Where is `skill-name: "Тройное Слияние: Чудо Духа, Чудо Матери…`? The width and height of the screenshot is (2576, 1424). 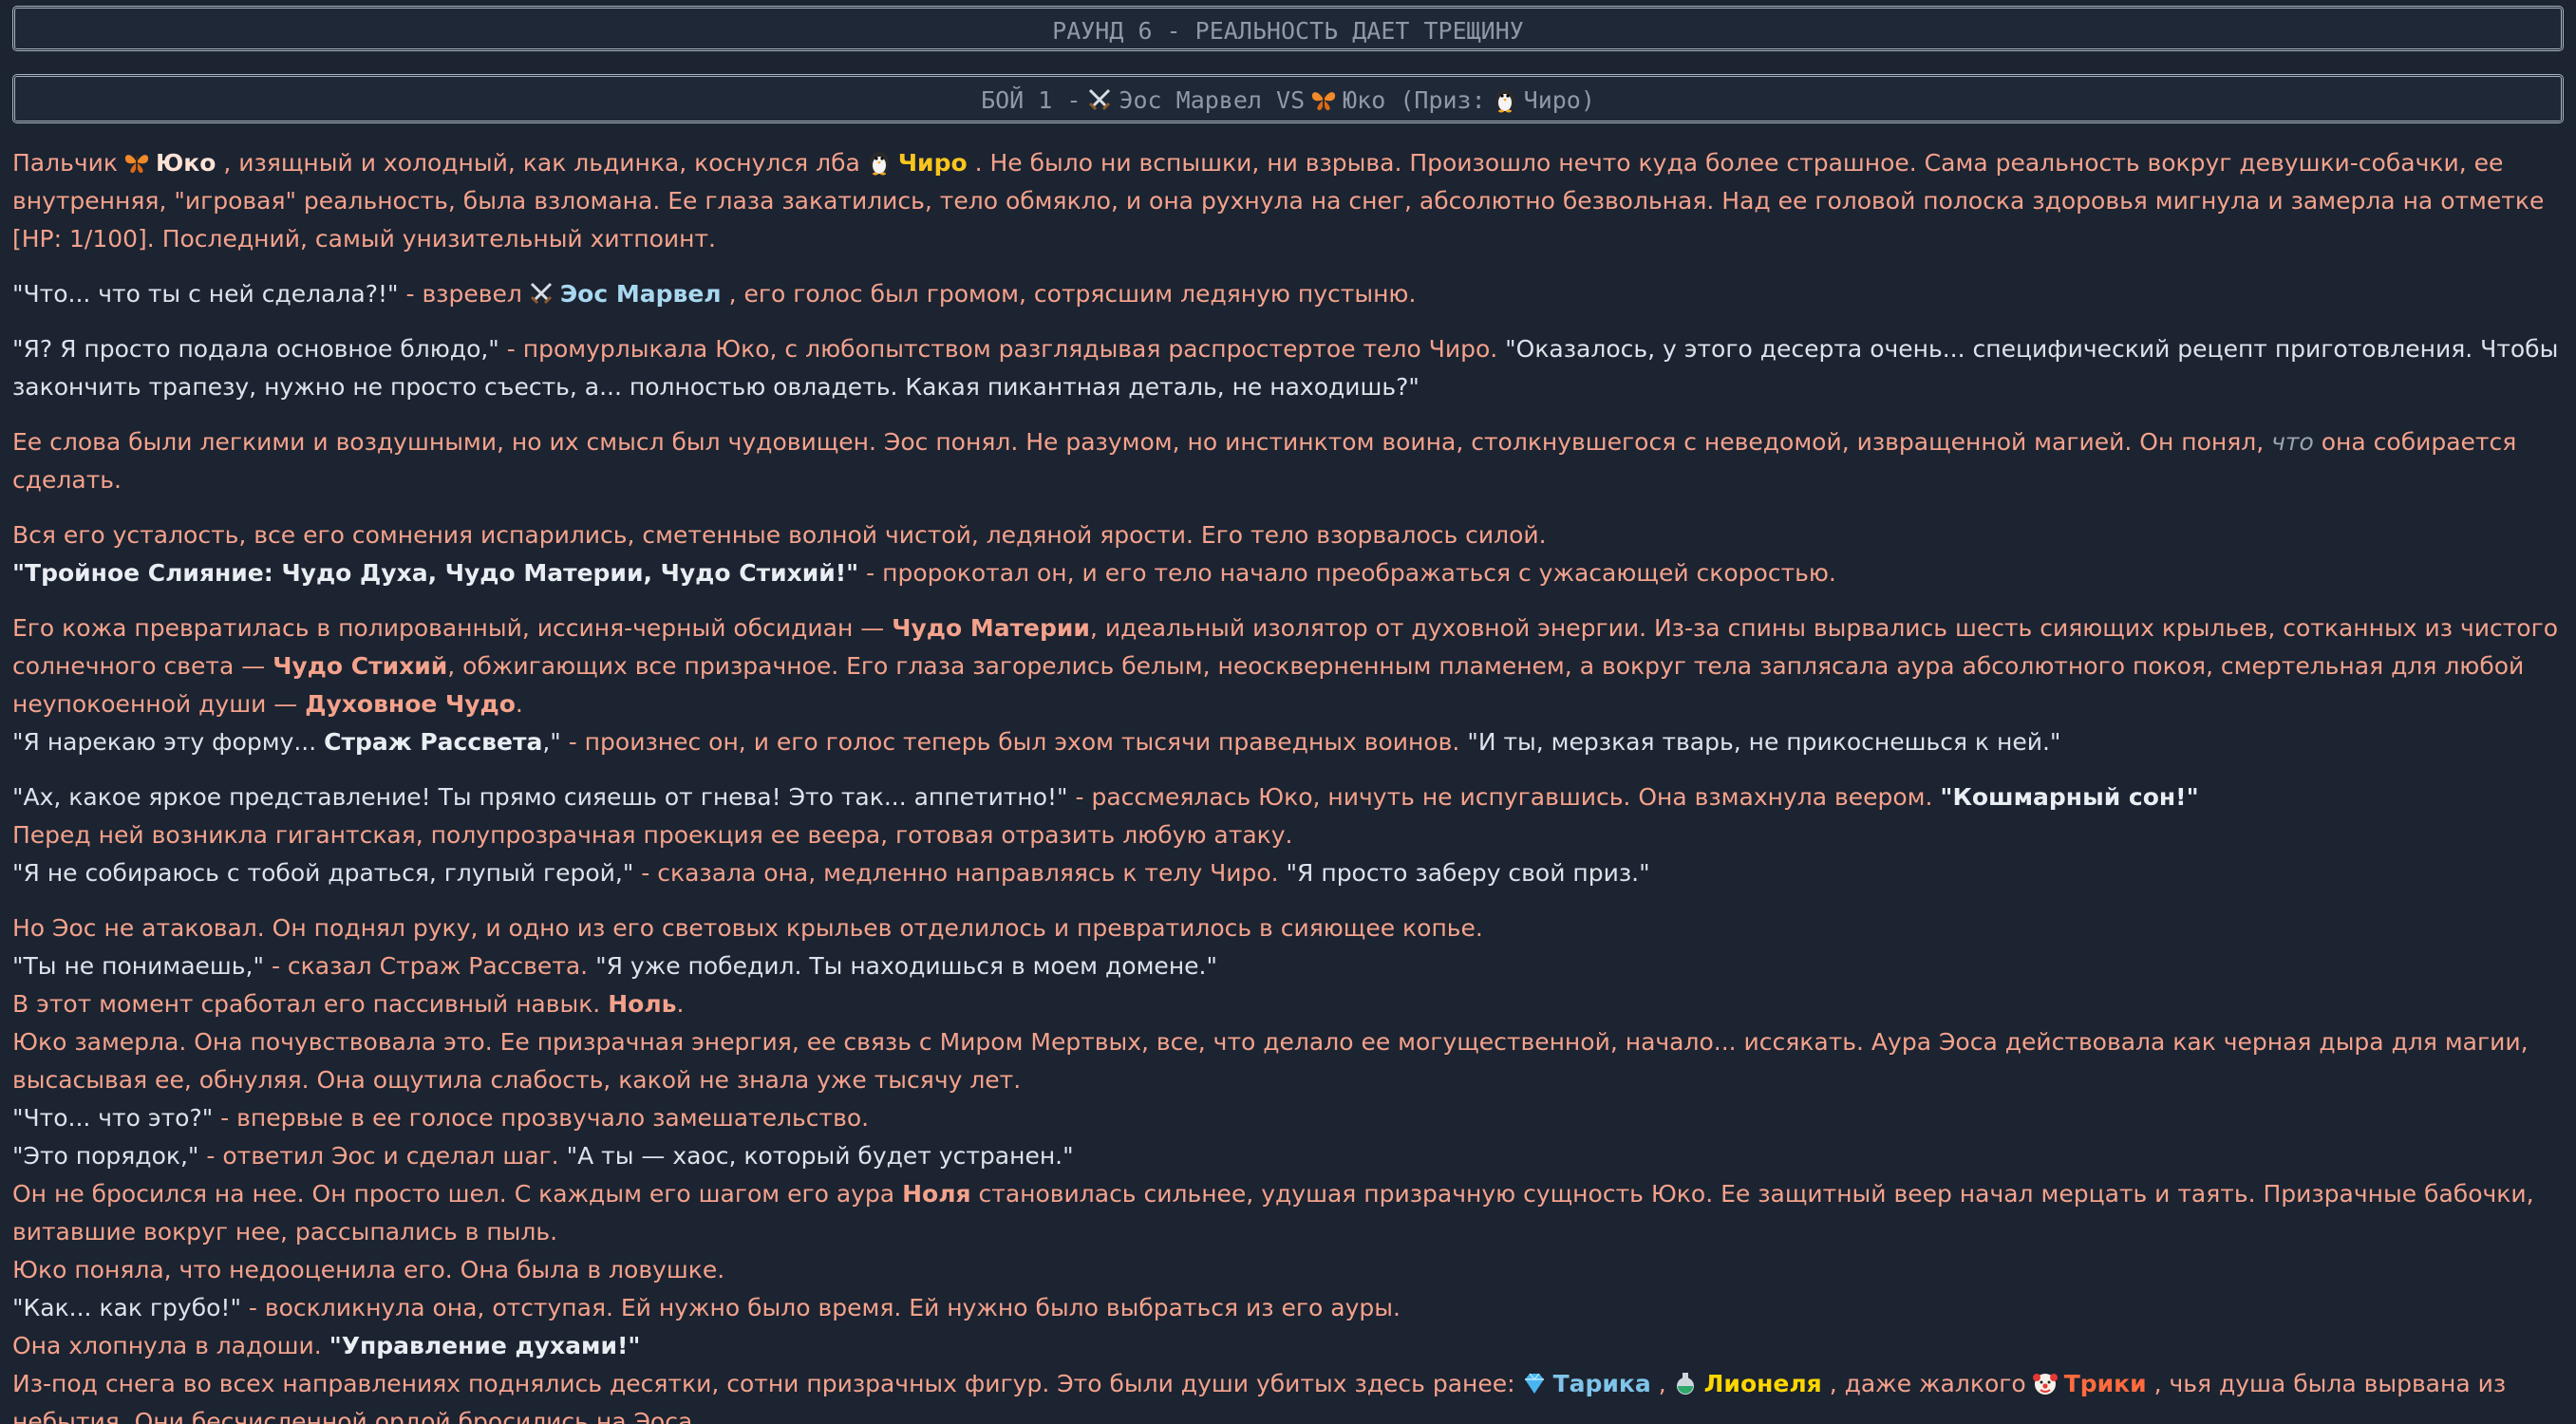
skill-name: "Тройное Слияние: Чудо Духа, Чудо Матери… is located at coordinates (435, 573).